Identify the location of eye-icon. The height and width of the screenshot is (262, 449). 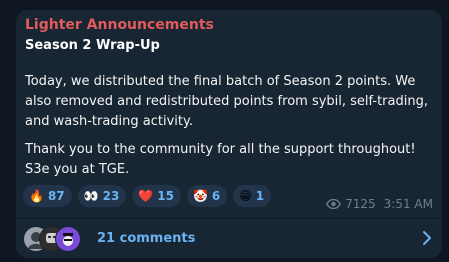
(334, 204).